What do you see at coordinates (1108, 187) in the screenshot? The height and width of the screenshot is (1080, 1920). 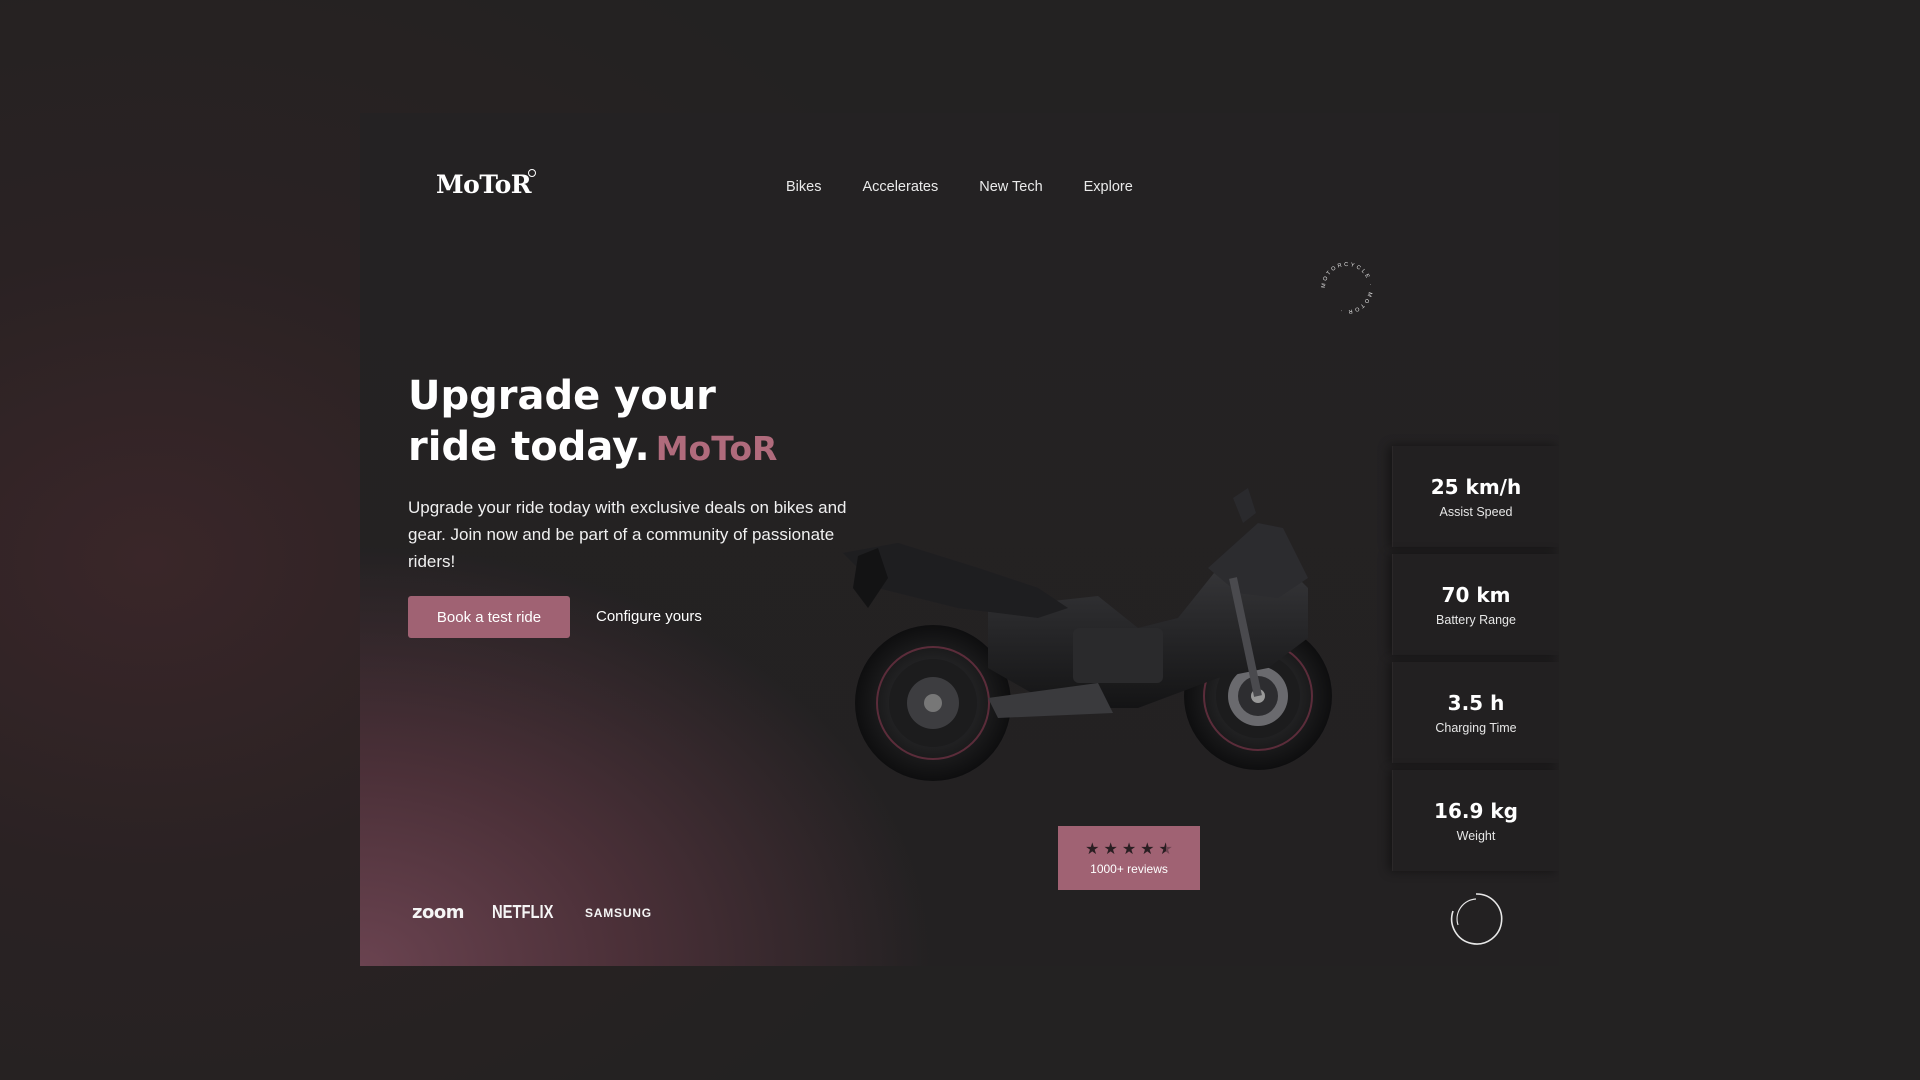 I see `nav-item-explore: Explore` at bounding box center [1108, 187].